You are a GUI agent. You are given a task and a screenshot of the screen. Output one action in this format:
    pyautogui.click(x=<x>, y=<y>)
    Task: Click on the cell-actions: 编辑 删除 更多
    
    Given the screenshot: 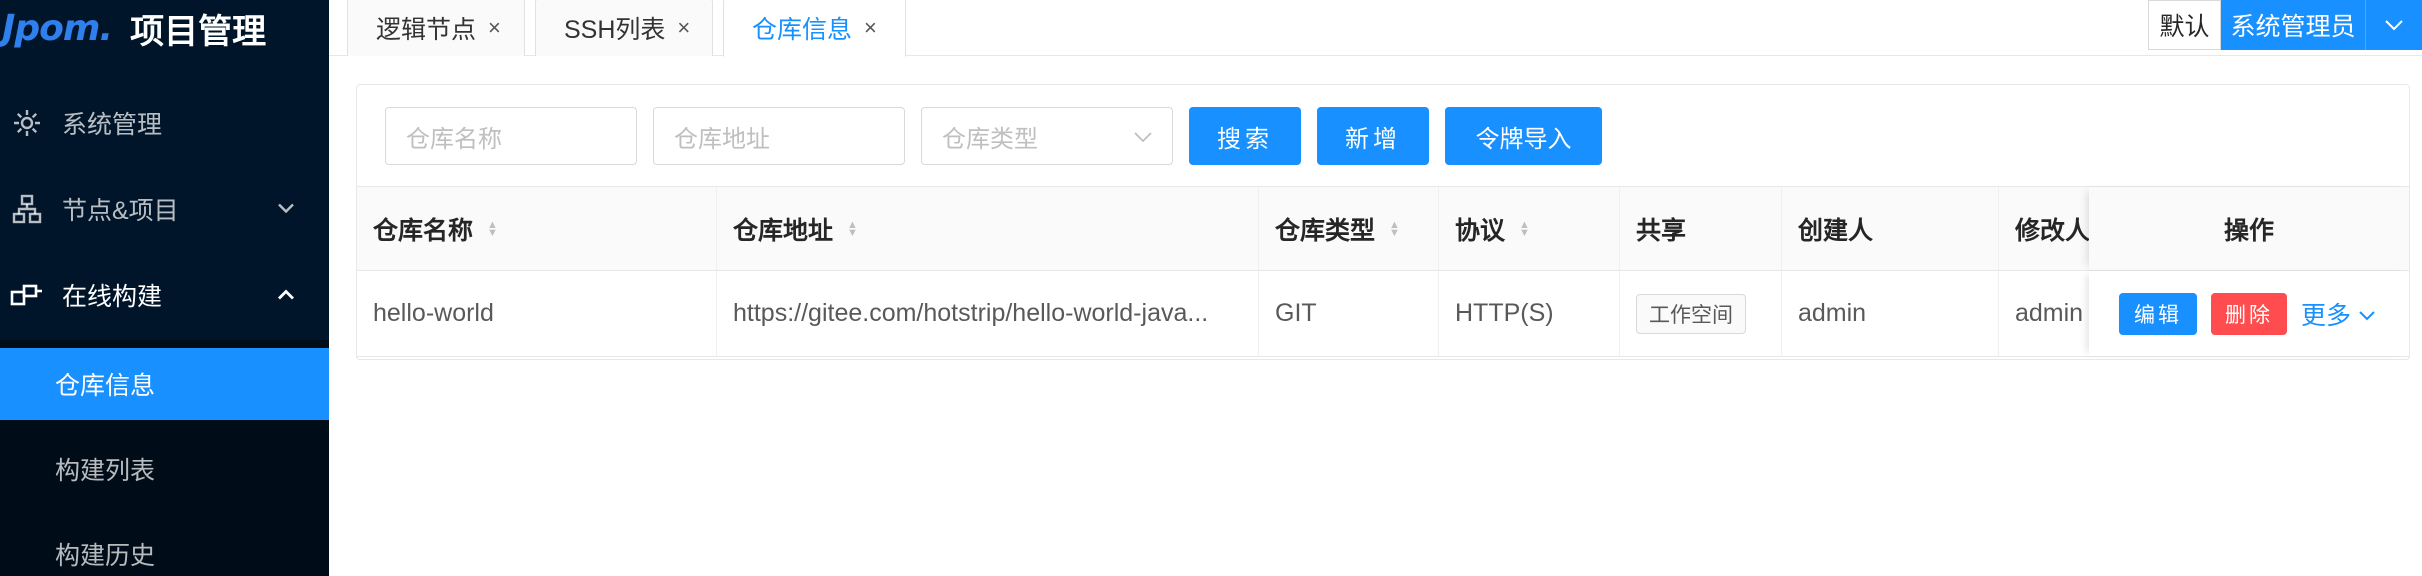 What is the action you would take?
    pyautogui.click(x=2249, y=313)
    